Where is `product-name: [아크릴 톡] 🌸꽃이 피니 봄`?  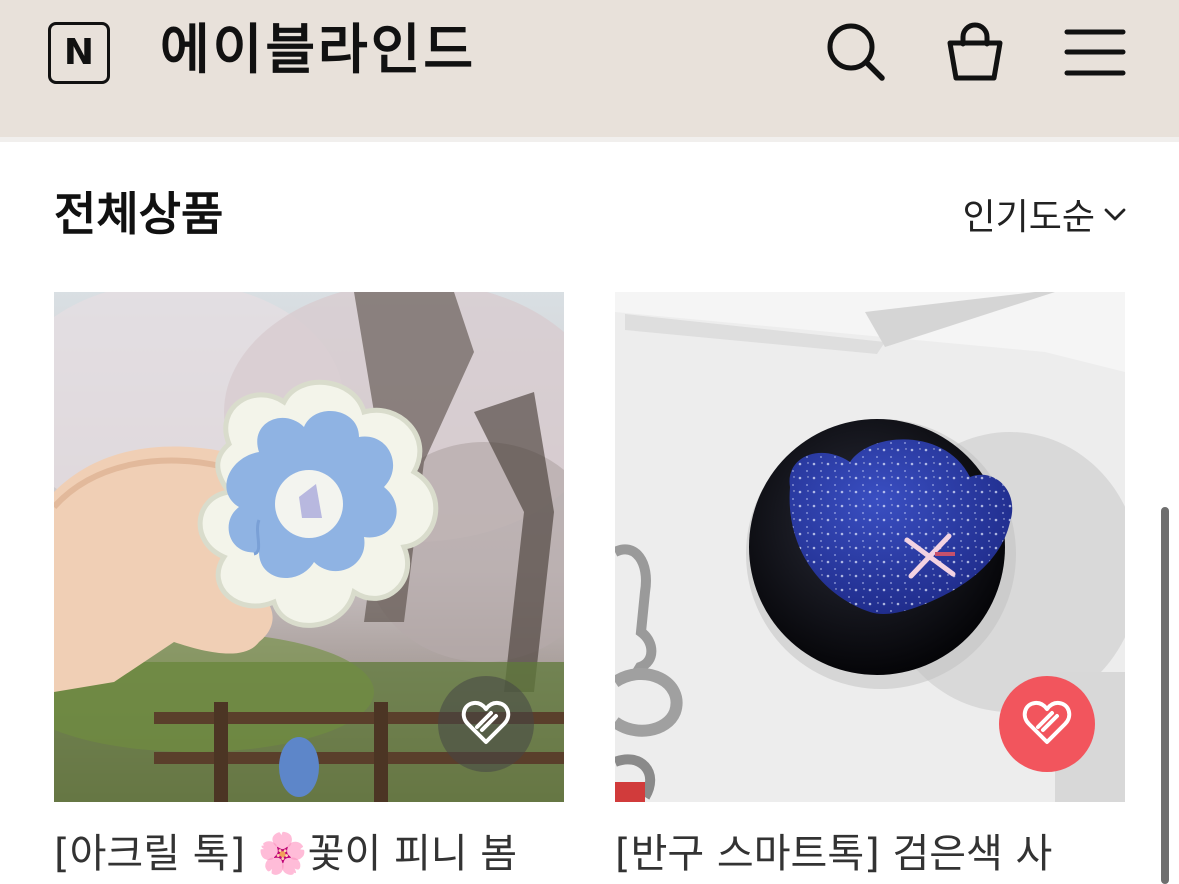 product-name: [아크릴 톡] 🌸꽃이 피니 봄 is located at coordinates (314, 854).